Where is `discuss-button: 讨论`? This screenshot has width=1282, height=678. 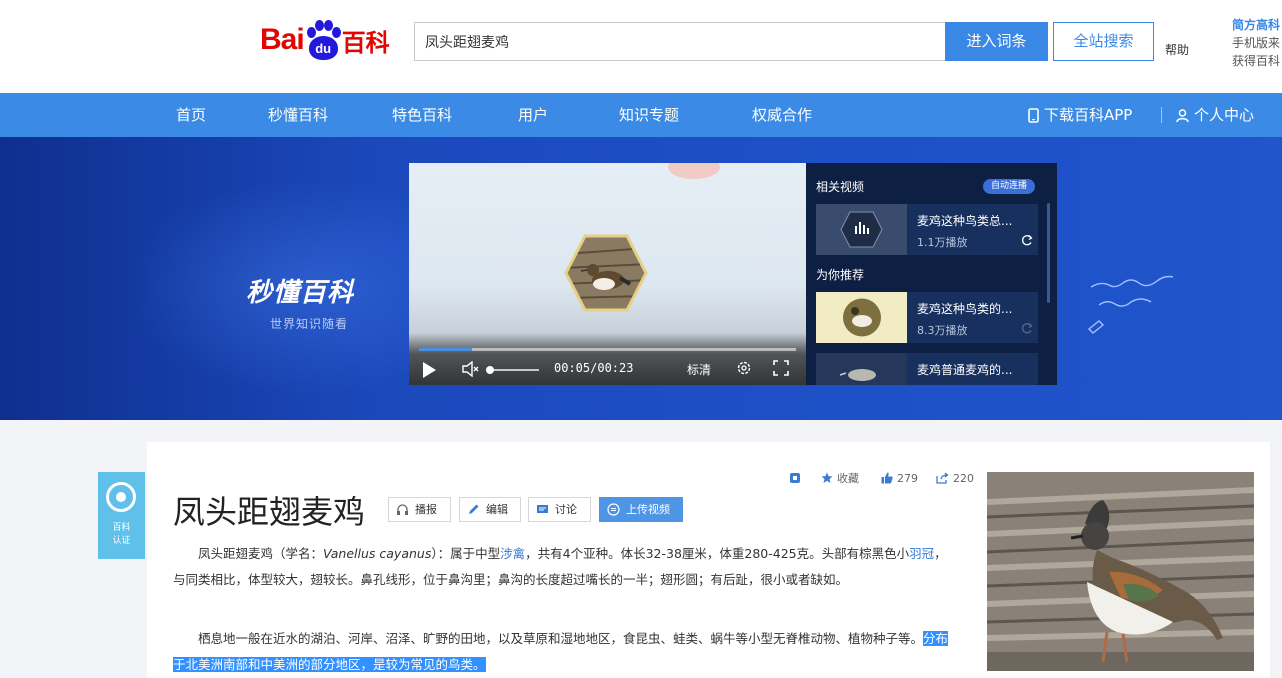
discuss-button: 讨论 is located at coordinates (559, 509).